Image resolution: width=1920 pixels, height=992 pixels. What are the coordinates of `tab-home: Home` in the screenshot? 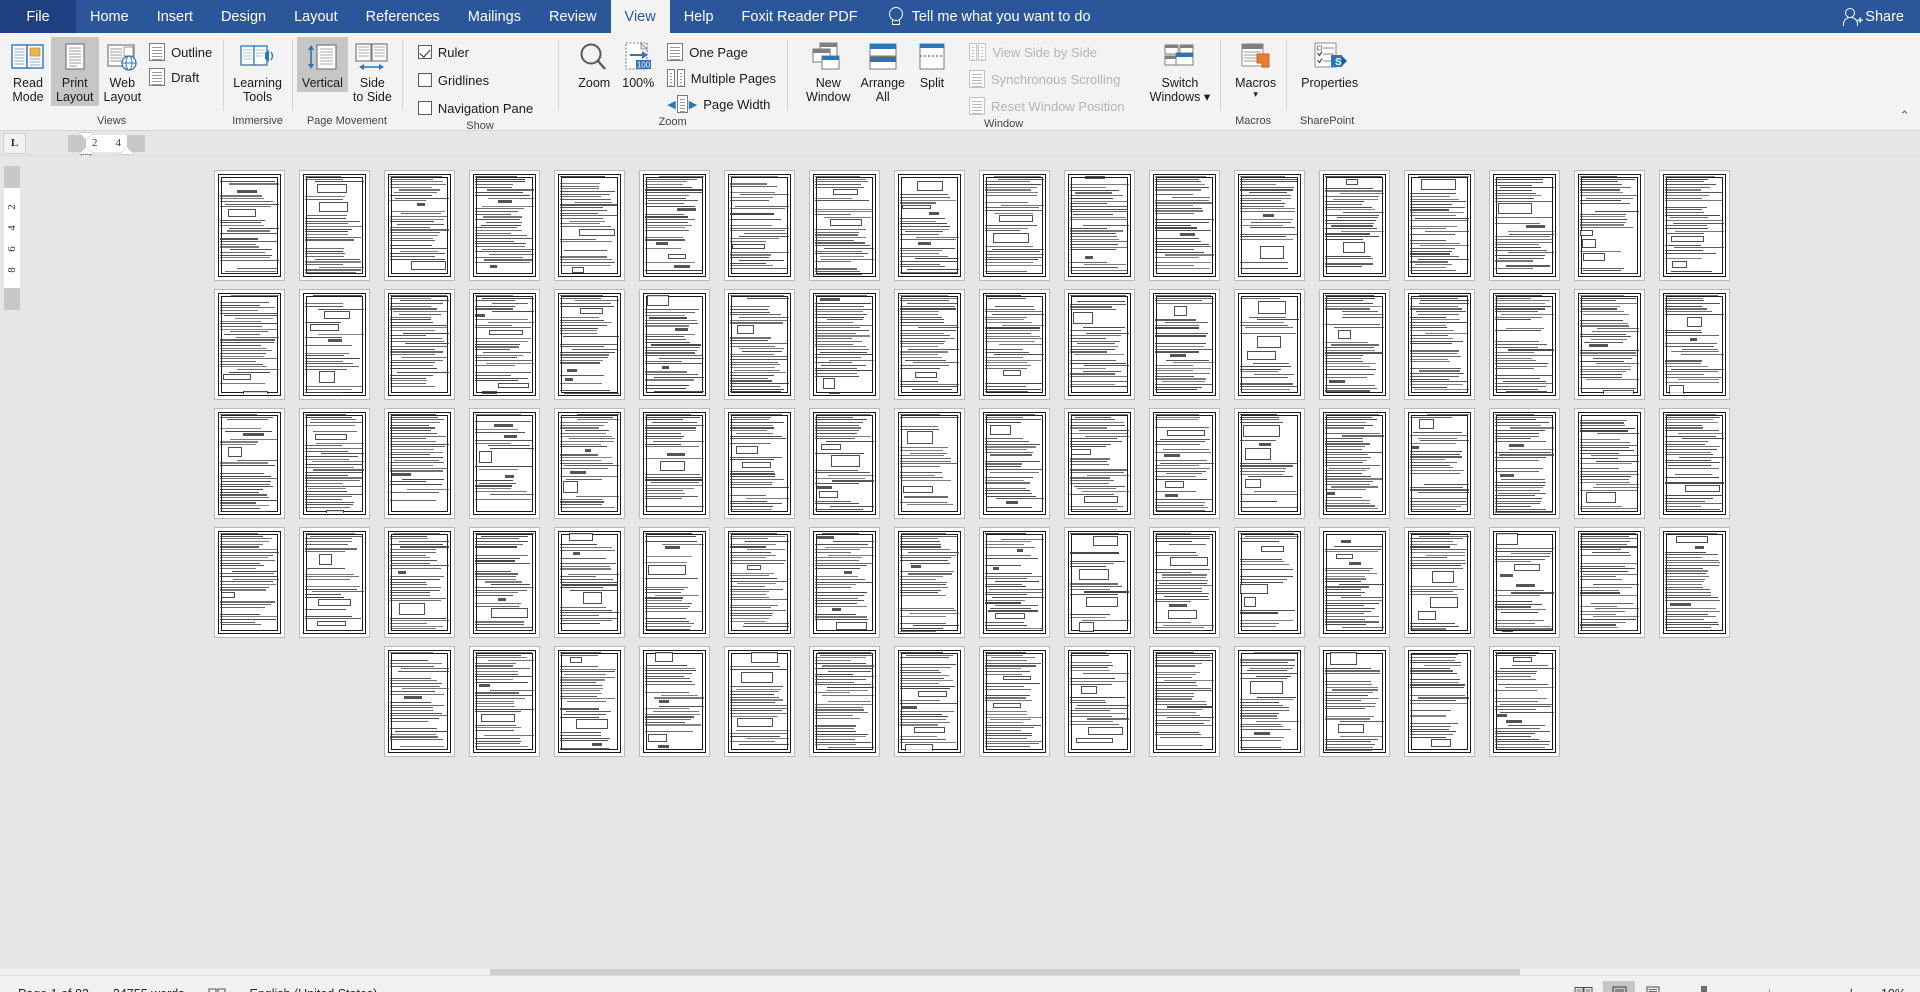 It's located at (109, 16).